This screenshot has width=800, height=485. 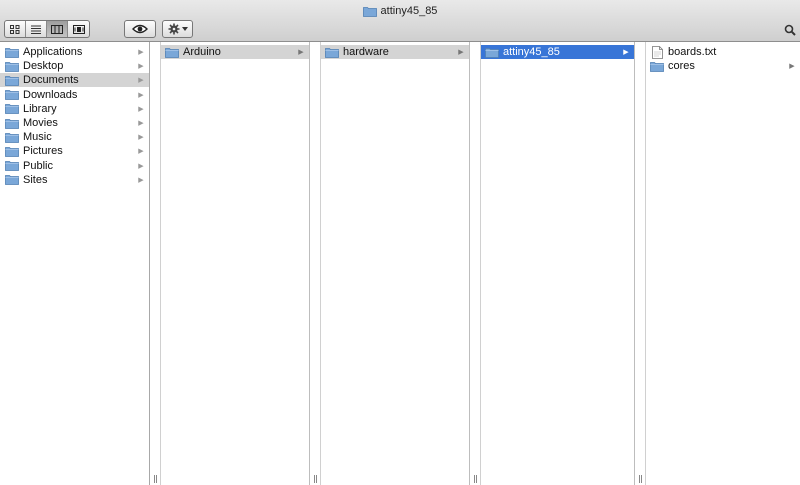 I want to click on coverflow-view-icon, so click(x=78, y=29).